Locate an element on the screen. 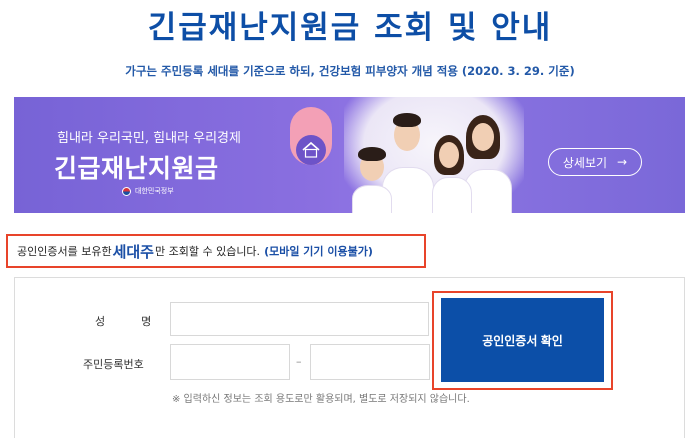  family-illustration is located at coordinates (434, 155).